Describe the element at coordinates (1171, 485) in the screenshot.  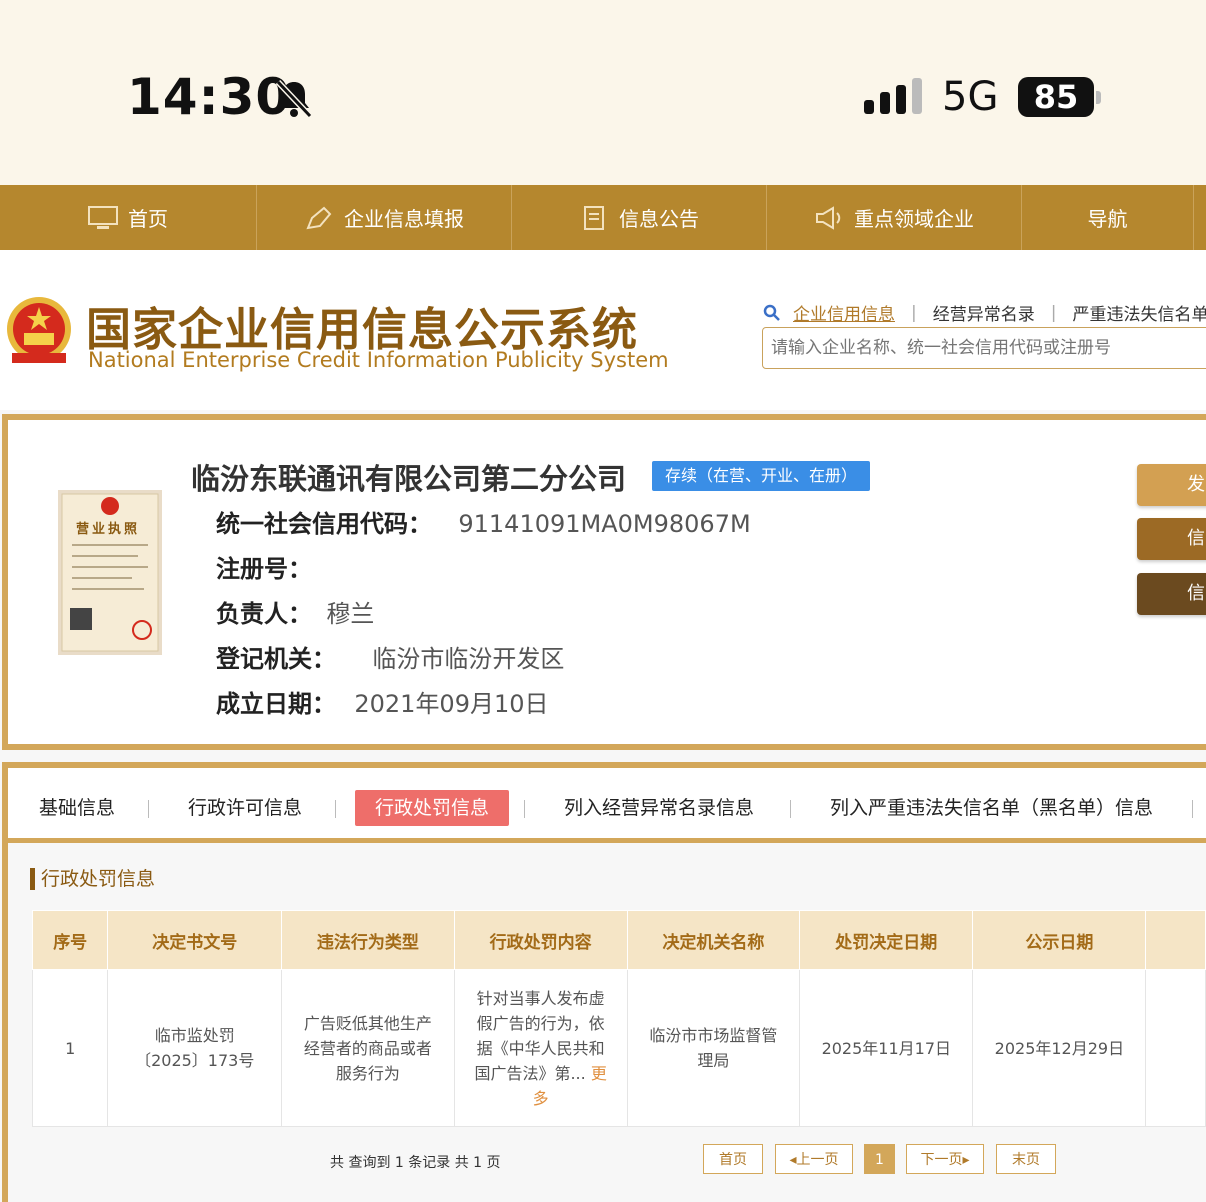
I see `side-button-1: 发` at that location.